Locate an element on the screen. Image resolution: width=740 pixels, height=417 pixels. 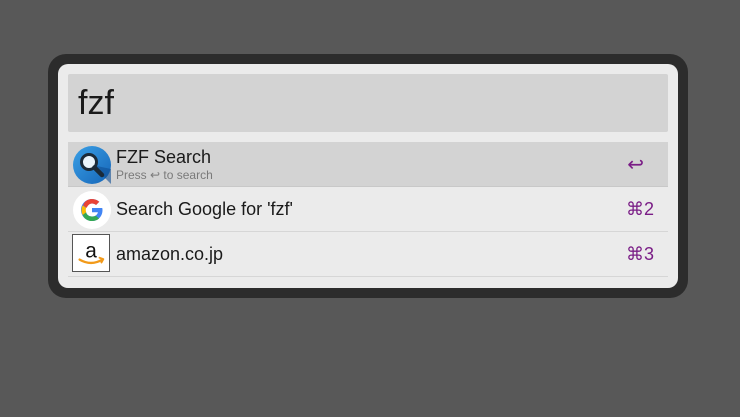
shortcut-cmd-2: ⌘2 is located at coordinates (639, 209).